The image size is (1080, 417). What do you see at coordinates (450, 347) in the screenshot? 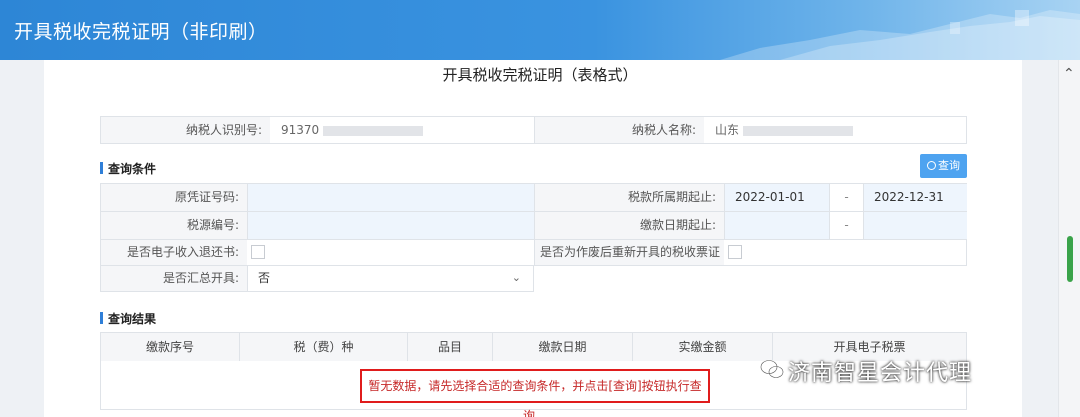
I see `column-header: 品目` at bounding box center [450, 347].